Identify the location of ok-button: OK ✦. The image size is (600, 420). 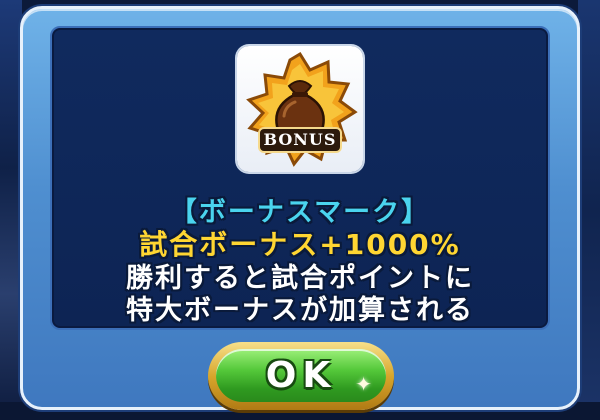
(301, 376).